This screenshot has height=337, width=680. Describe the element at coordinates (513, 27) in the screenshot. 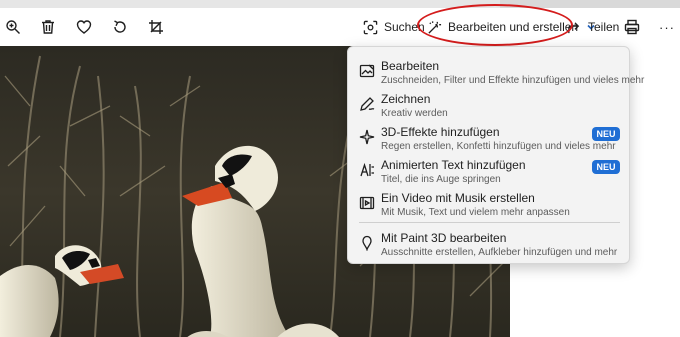

I see `edit-create-label: Bearbeiten und erstellen` at that location.